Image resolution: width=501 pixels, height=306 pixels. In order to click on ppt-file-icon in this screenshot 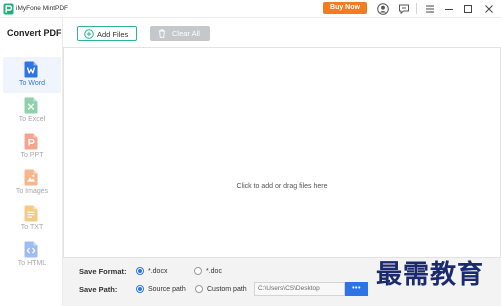, I will do `click(31, 141)`.